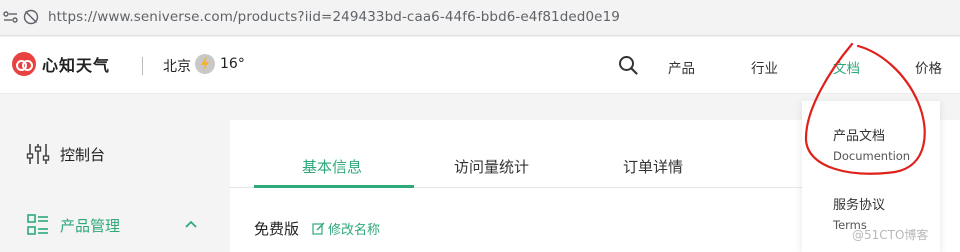 Image resolution: width=960 pixels, height=252 pixels. I want to click on rename-label: 修改名称, so click(354, 230).